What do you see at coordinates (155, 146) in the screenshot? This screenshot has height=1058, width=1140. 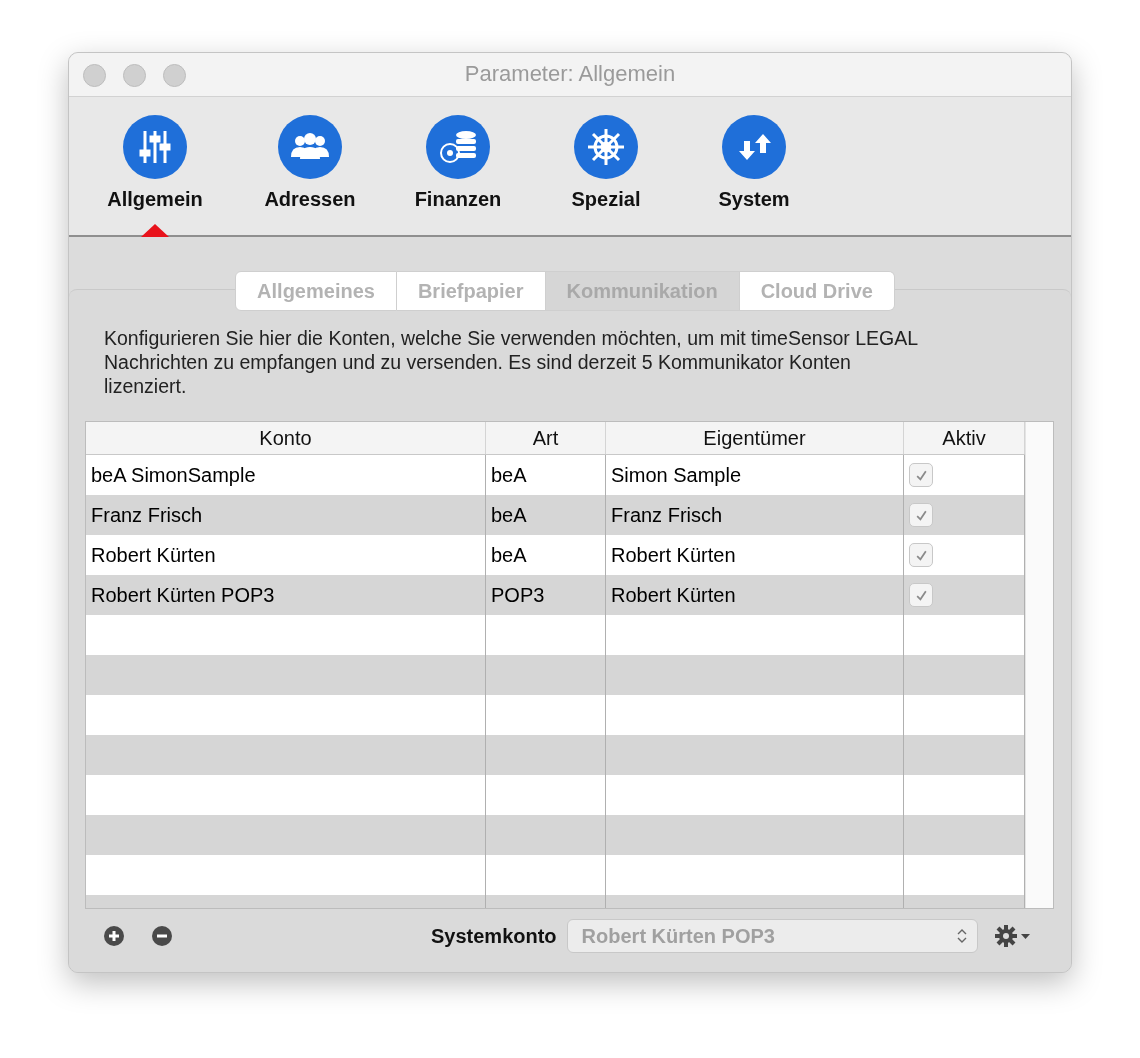 I see `sliders-icon` at bounding box center [155, 146].